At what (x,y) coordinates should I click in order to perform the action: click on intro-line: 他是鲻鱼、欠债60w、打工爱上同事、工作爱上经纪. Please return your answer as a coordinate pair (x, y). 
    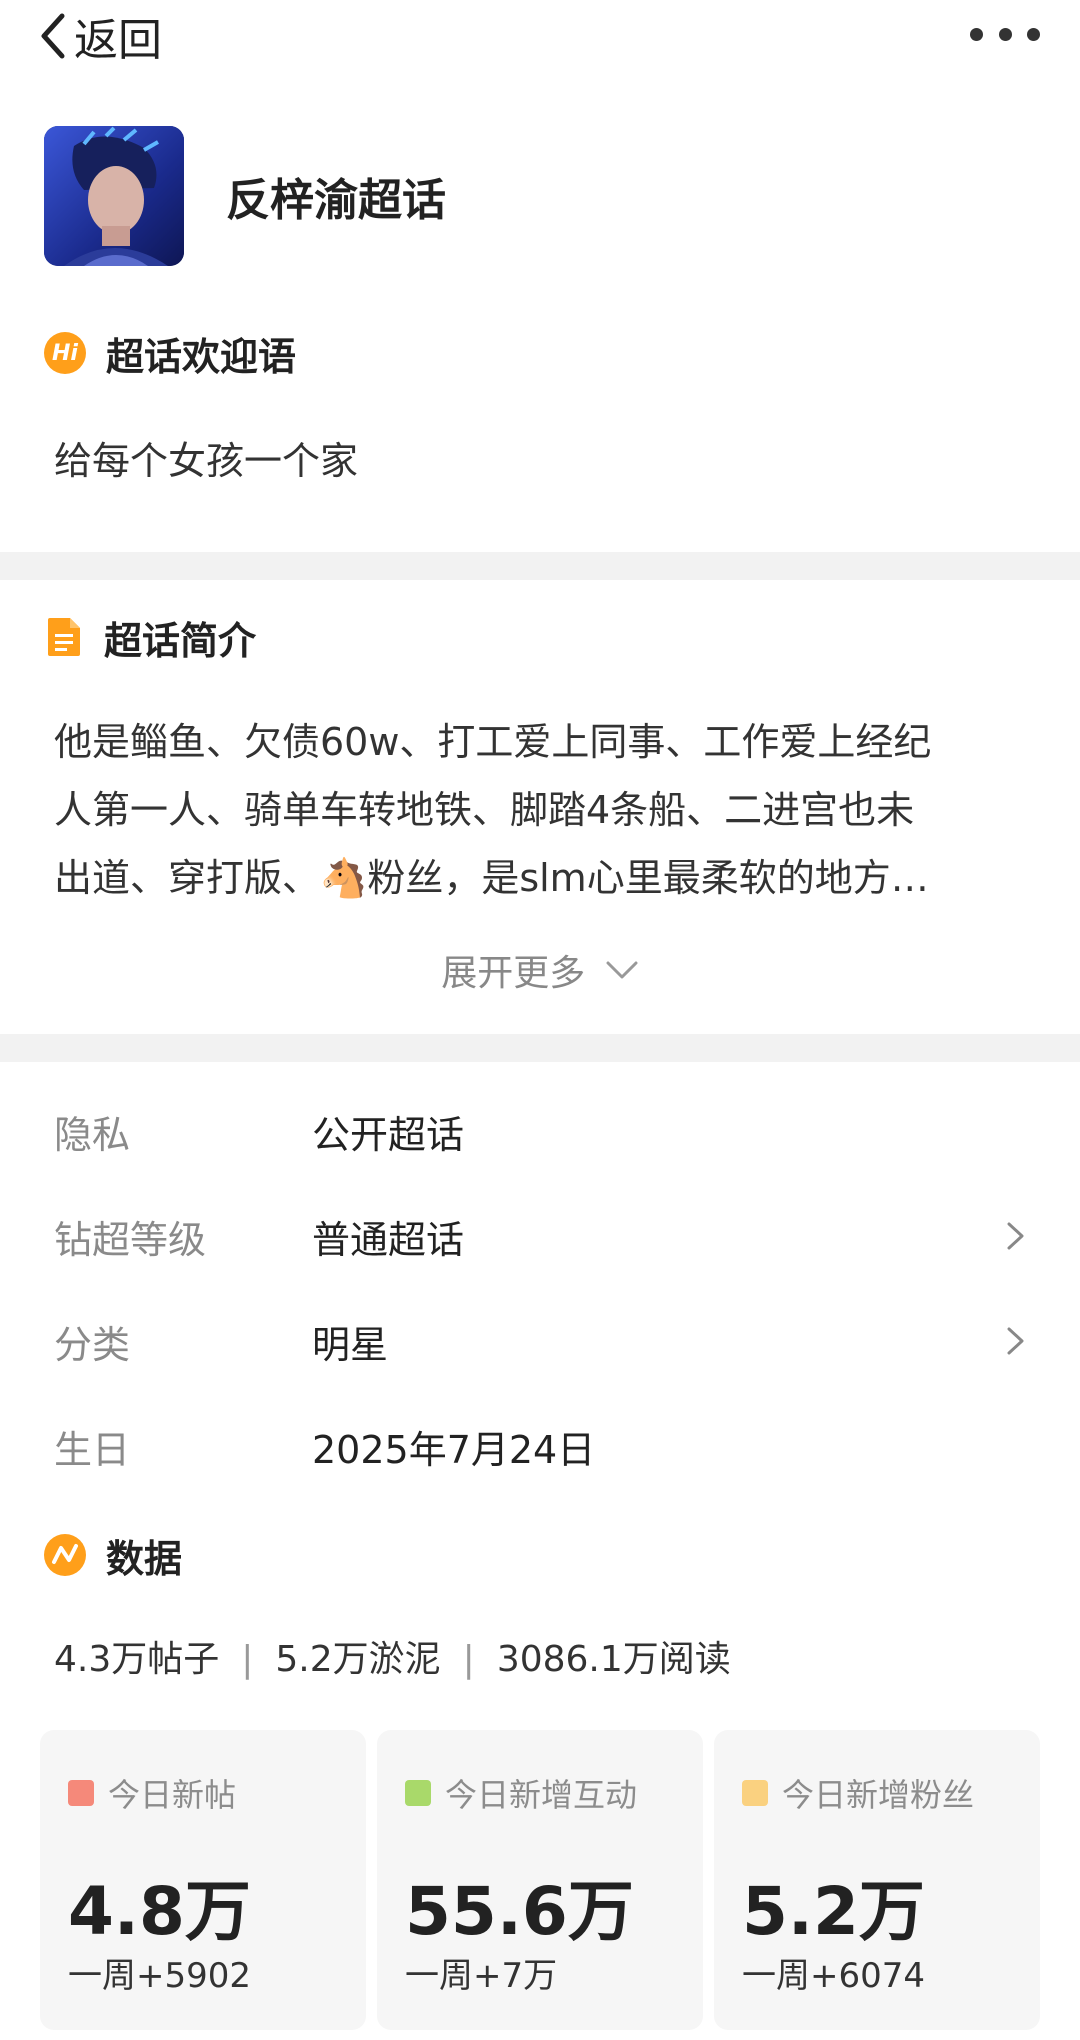
    Looking at the image, I should click on (493, 742).